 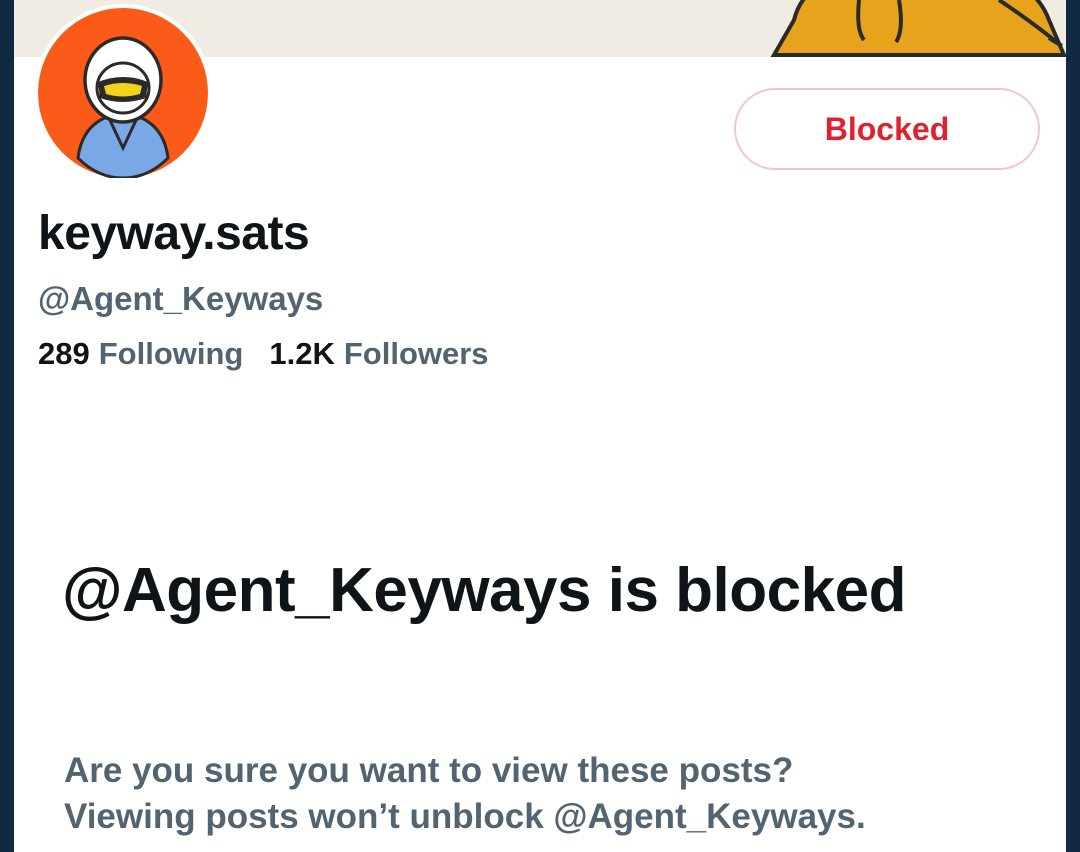 What do you see at coordinates (918, 28) in the screenshot?
I see `banner-figure-image` at bounding box center [918, 28].